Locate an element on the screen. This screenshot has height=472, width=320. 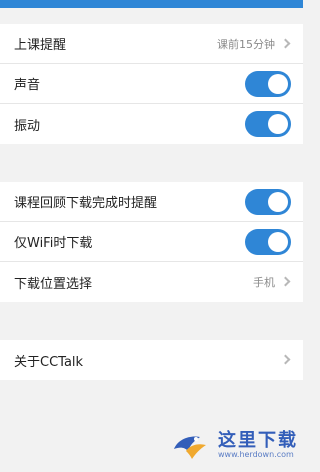
sound-toggle is located at coordinates (268, 83).